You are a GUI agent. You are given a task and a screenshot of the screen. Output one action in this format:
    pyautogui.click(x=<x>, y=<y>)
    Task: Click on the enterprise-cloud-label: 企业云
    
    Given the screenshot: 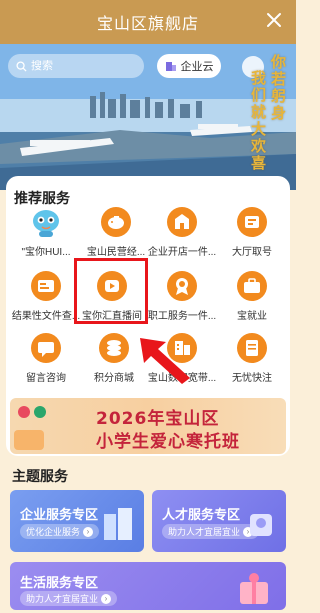 What is the action you would take?
    pyautogui.click(x=197, y=67)
    